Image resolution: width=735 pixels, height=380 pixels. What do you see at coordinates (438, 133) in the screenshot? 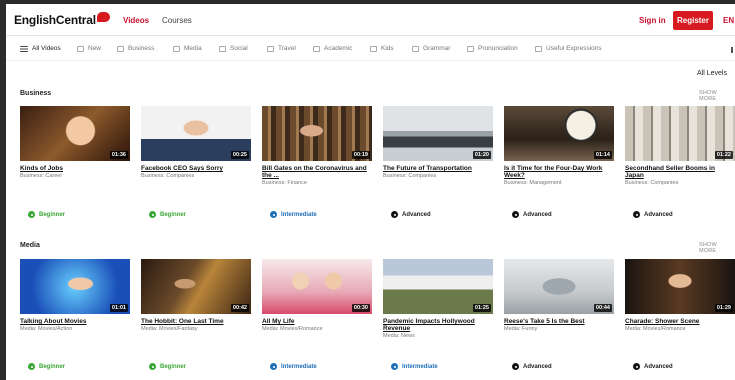
I see `video-thumbnail: 01:20` at bounding box center [438, 133].